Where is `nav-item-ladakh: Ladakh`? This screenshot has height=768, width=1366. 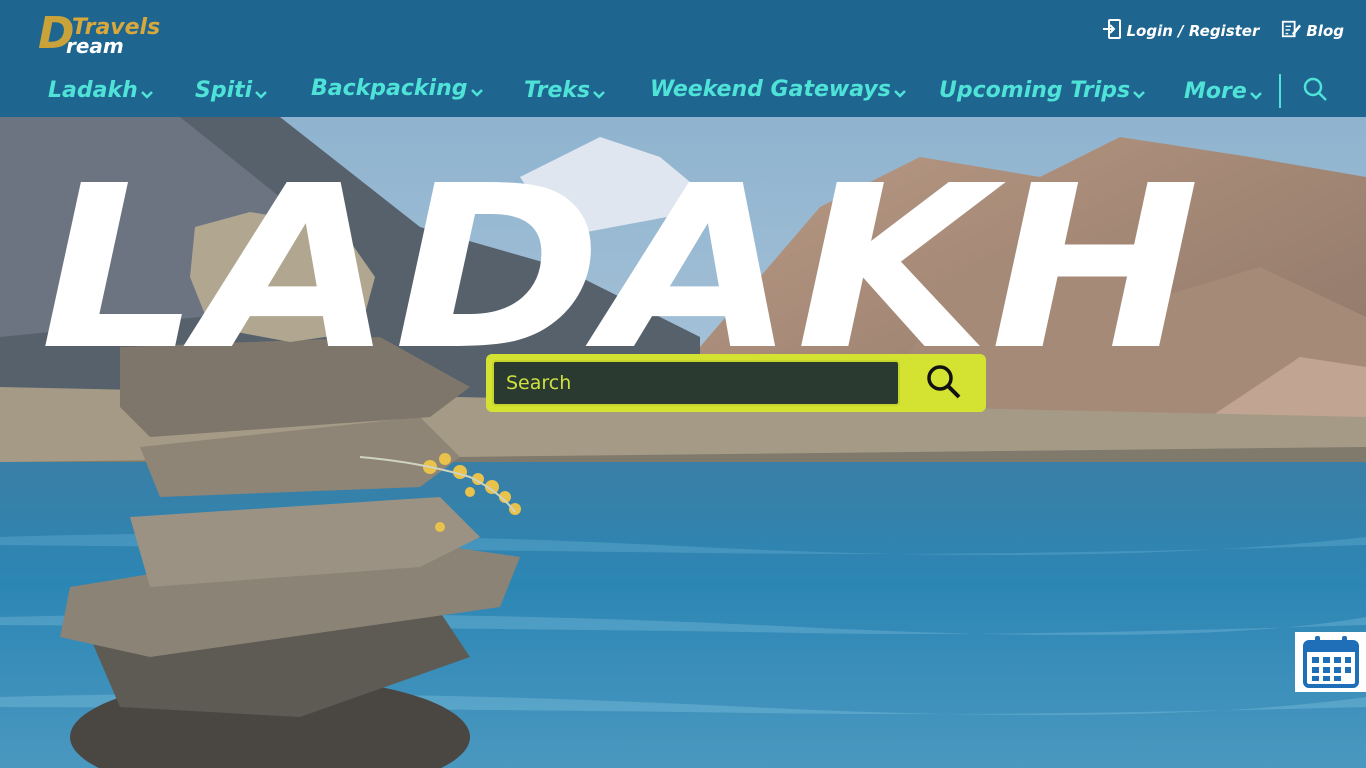
nav-item-ladakh: Ladakh is located at coordinates (101, 90).